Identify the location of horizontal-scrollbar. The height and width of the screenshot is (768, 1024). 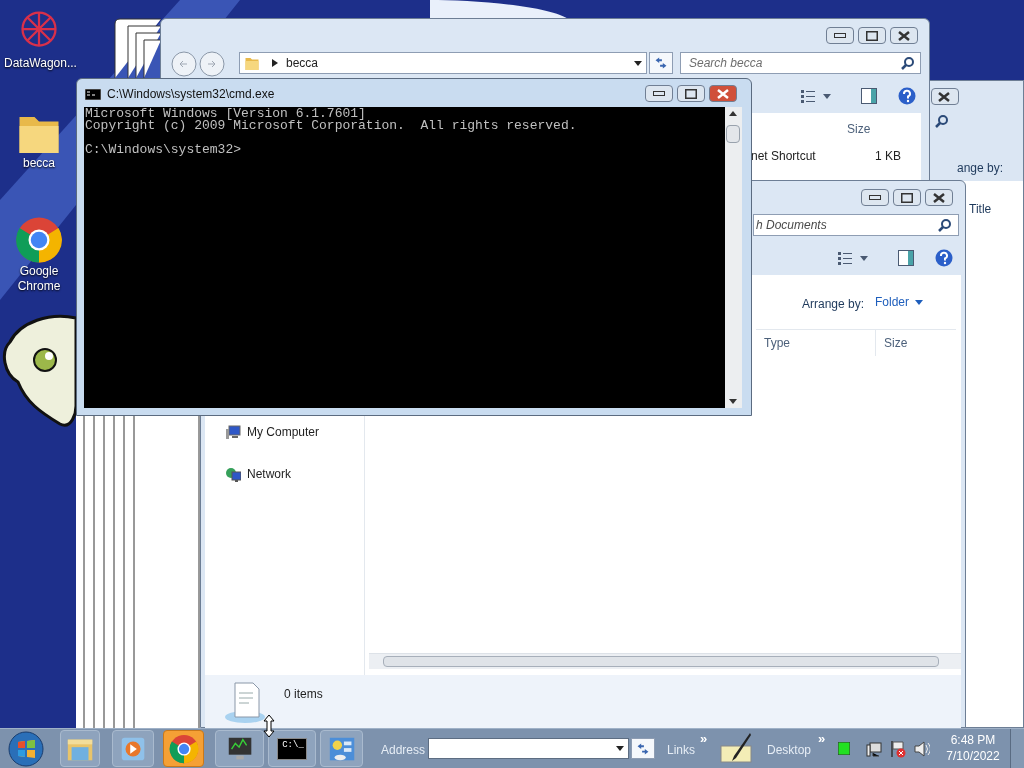
(665, 661).